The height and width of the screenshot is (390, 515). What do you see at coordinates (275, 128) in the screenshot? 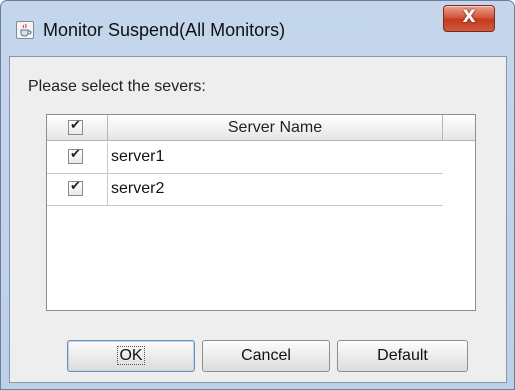
I see `column-header-server-name: Server Name` at bounding box center [275, 128].